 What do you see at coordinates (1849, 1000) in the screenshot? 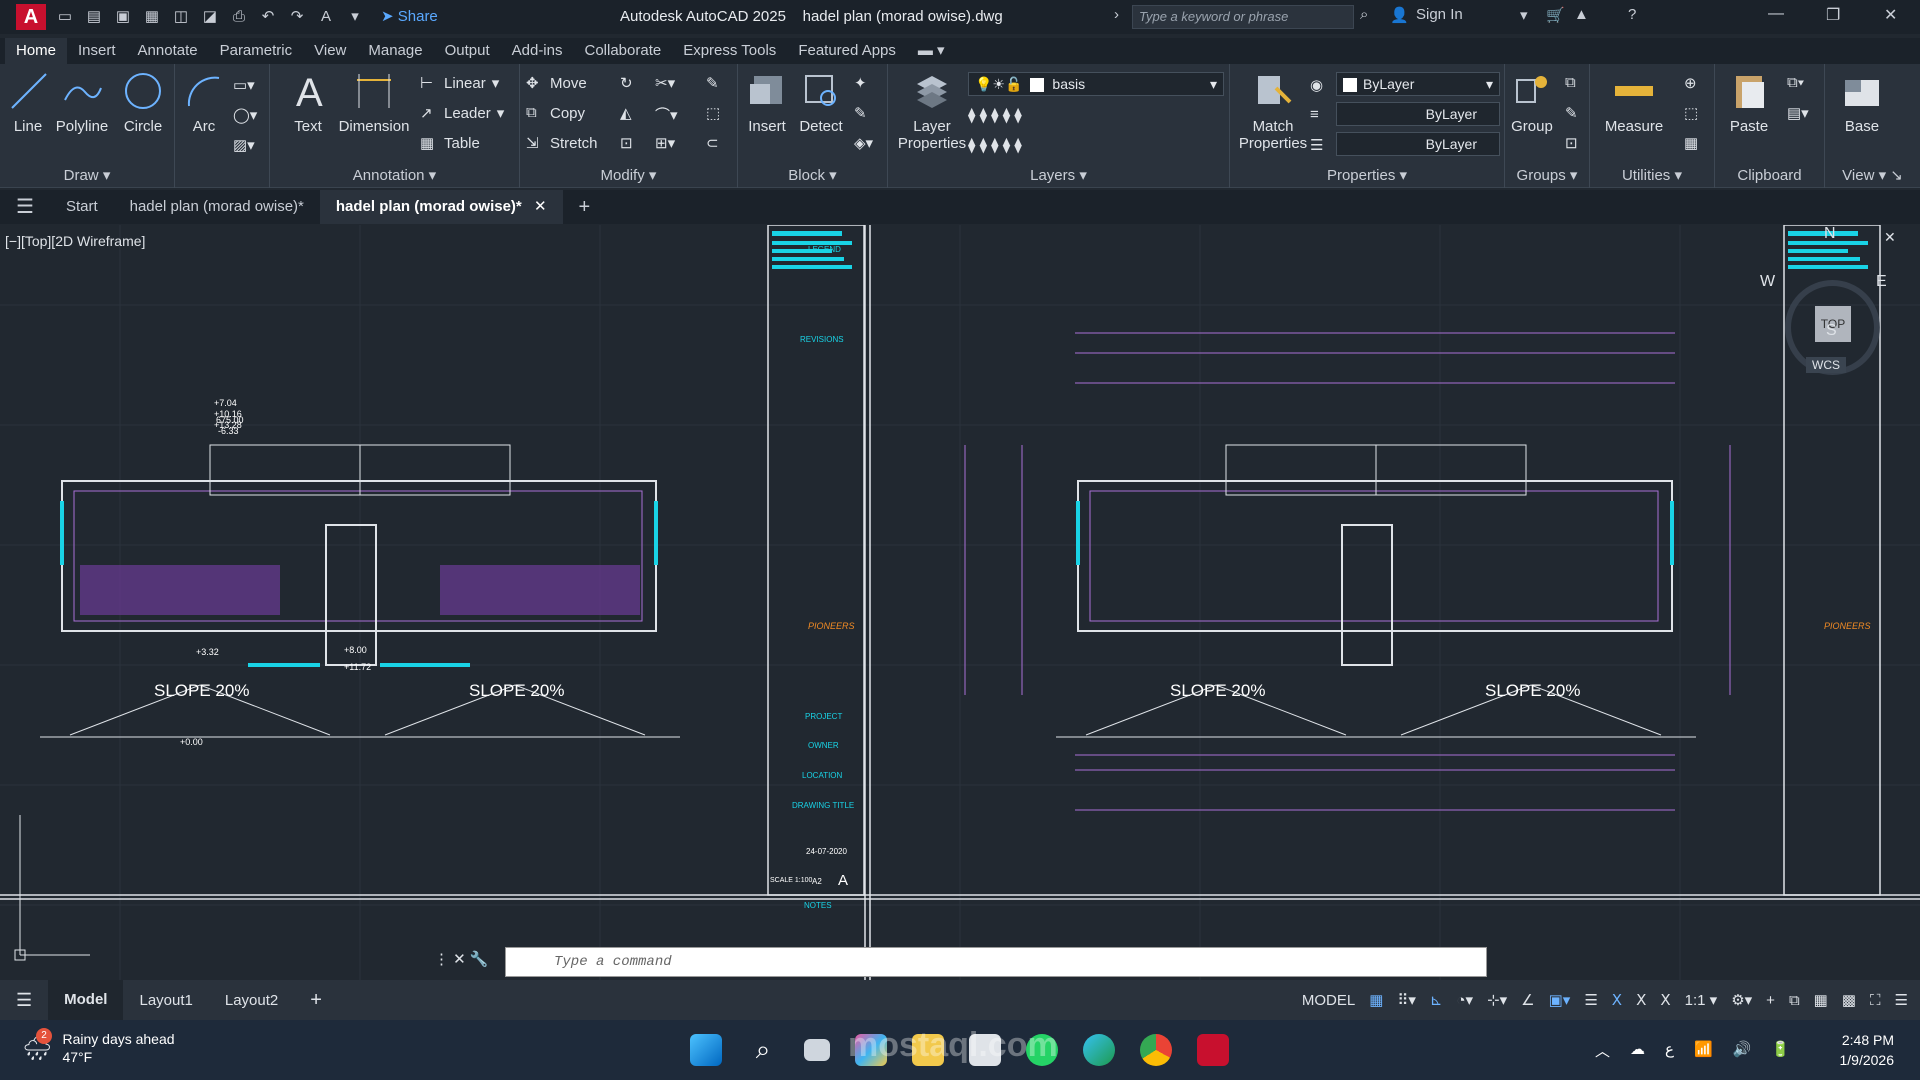
I see `clean-screen-icon: ▩` at bounding box center [1849, 1000].